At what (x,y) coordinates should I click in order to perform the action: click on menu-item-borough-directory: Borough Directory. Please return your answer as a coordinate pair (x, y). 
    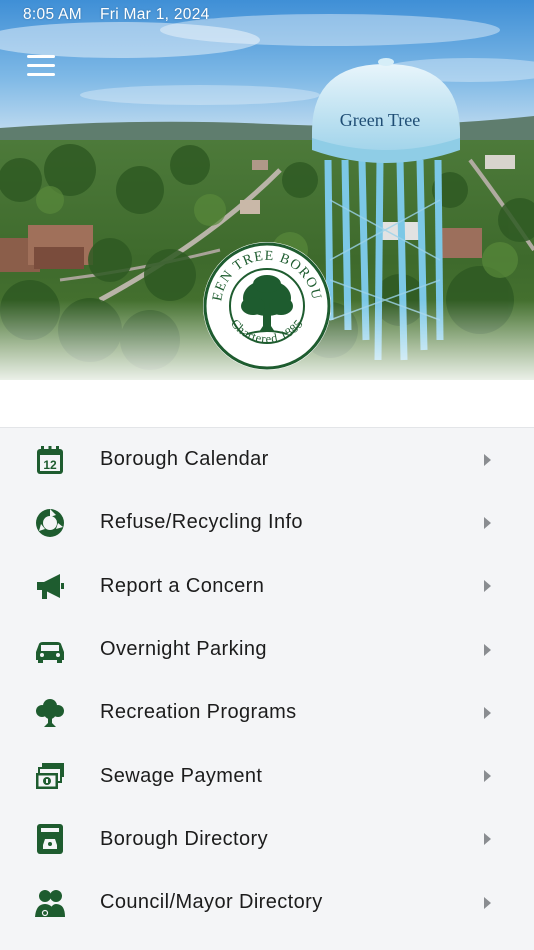
    Looking at the image, I should click on (267, 839).